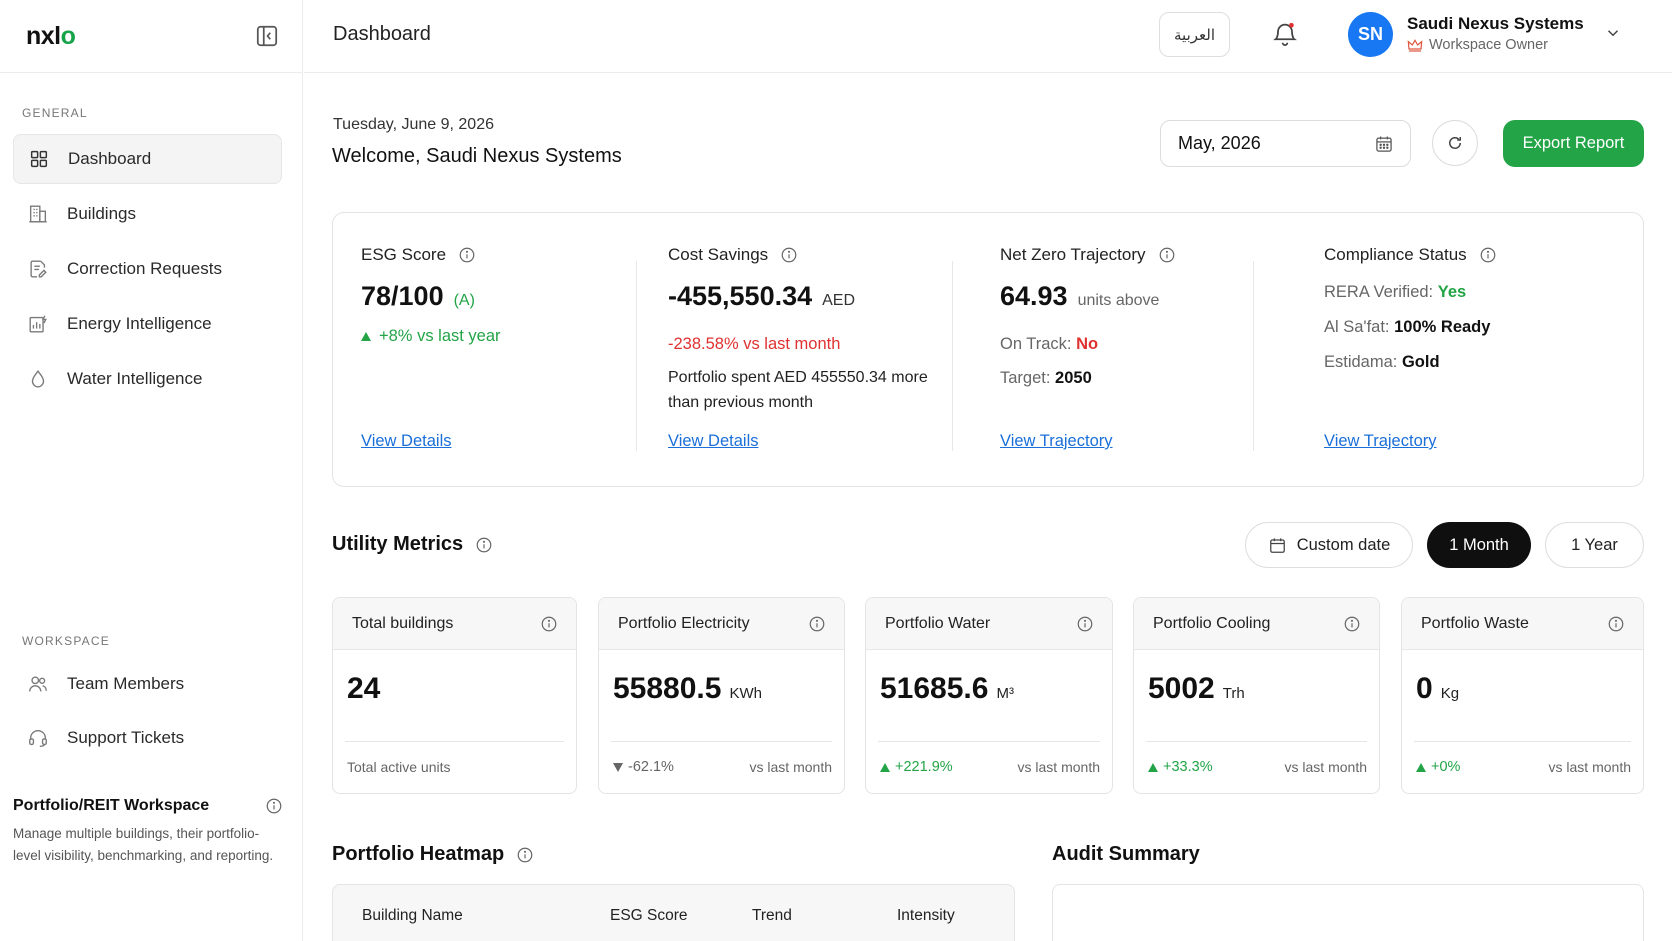 The image size is (1672, 941). What do you see at coordinates (147, 269) in the screenshot?
I see `sidebar-item-correction-requests: Correction Requests` at bounding box center [147, 269].